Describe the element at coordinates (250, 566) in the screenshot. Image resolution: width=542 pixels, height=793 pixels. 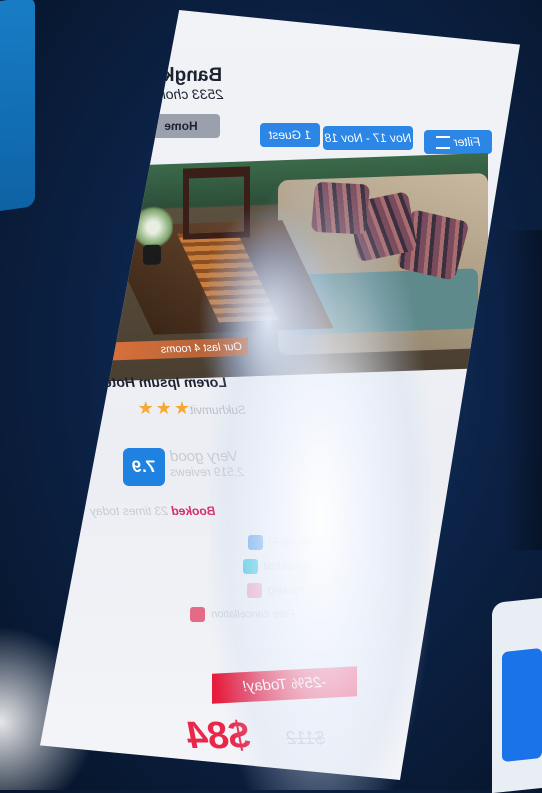
I see `breakfast-icon` at that location.